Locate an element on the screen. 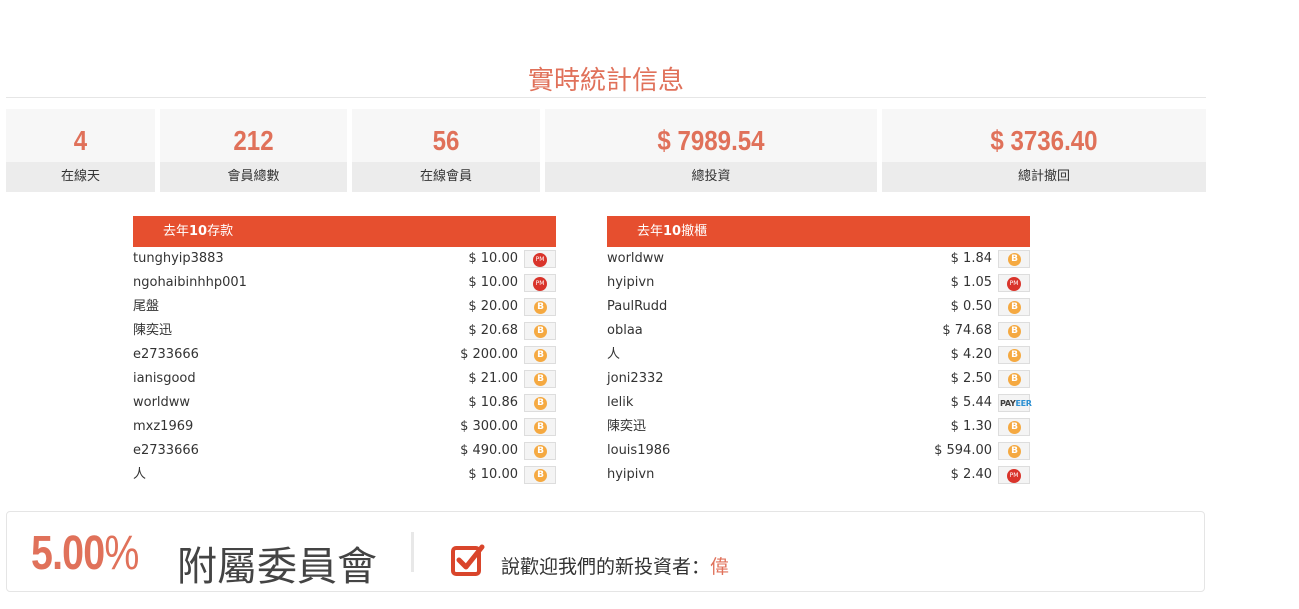  affiliate-label: 附屬委員會 is located at coordinates (277, 567).